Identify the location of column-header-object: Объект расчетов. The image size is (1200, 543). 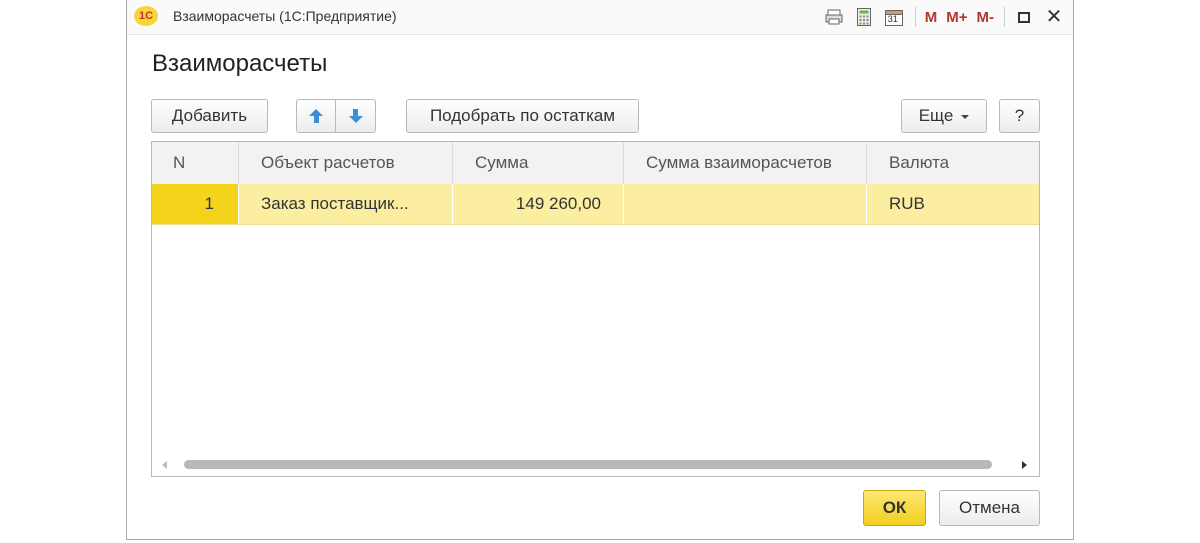
(346, 163).